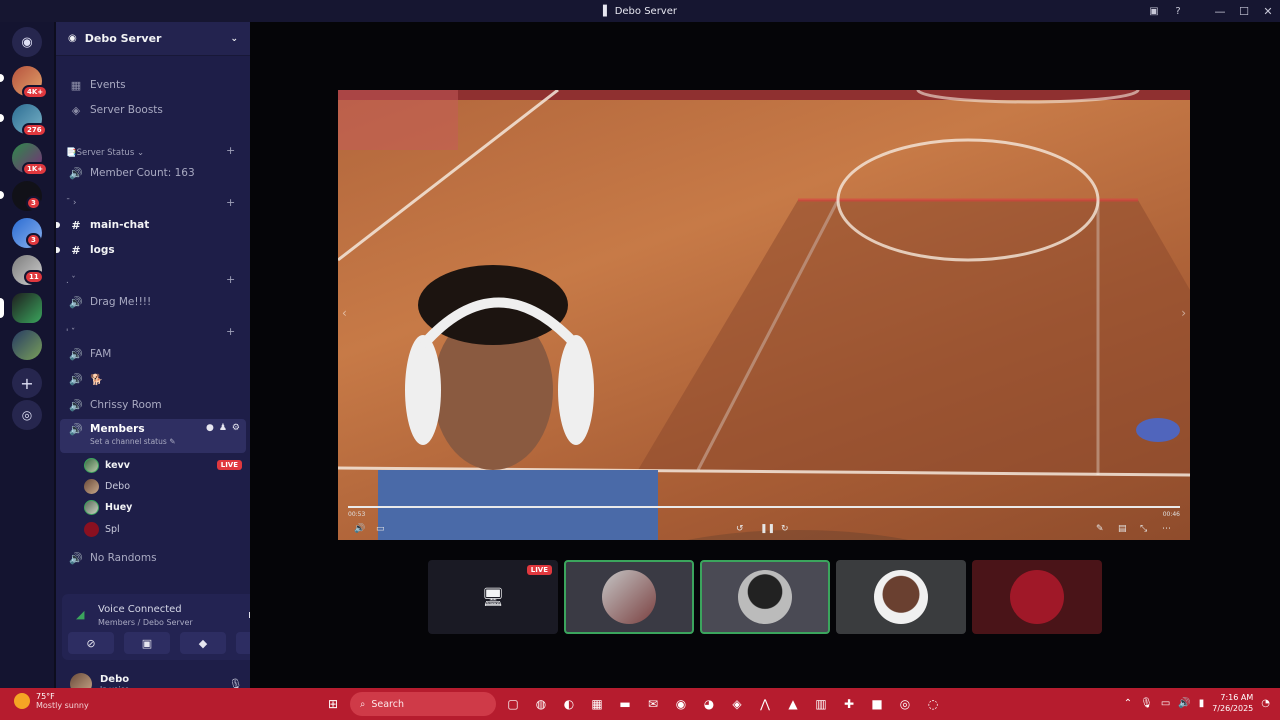 The width and height of the screenshot is (1280, 720). I want to click on add-server-icon: +, so click(27, 383).